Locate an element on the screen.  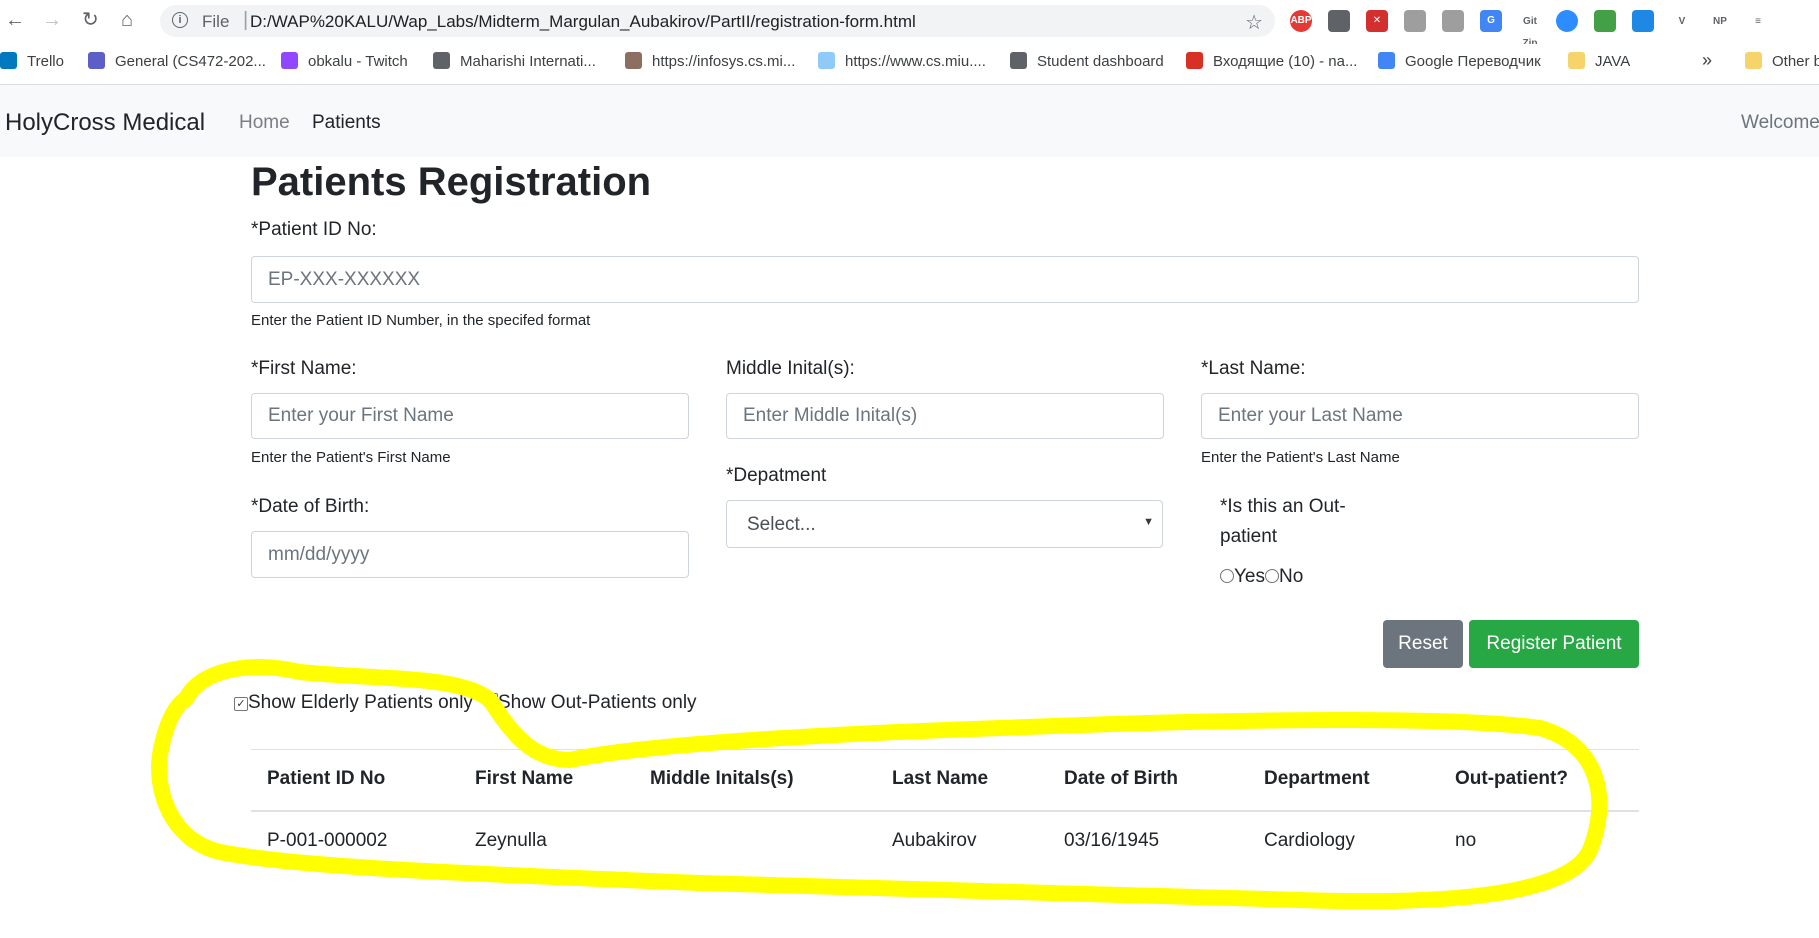
bookmark-item: Trello is located at coordinates (32, 61).